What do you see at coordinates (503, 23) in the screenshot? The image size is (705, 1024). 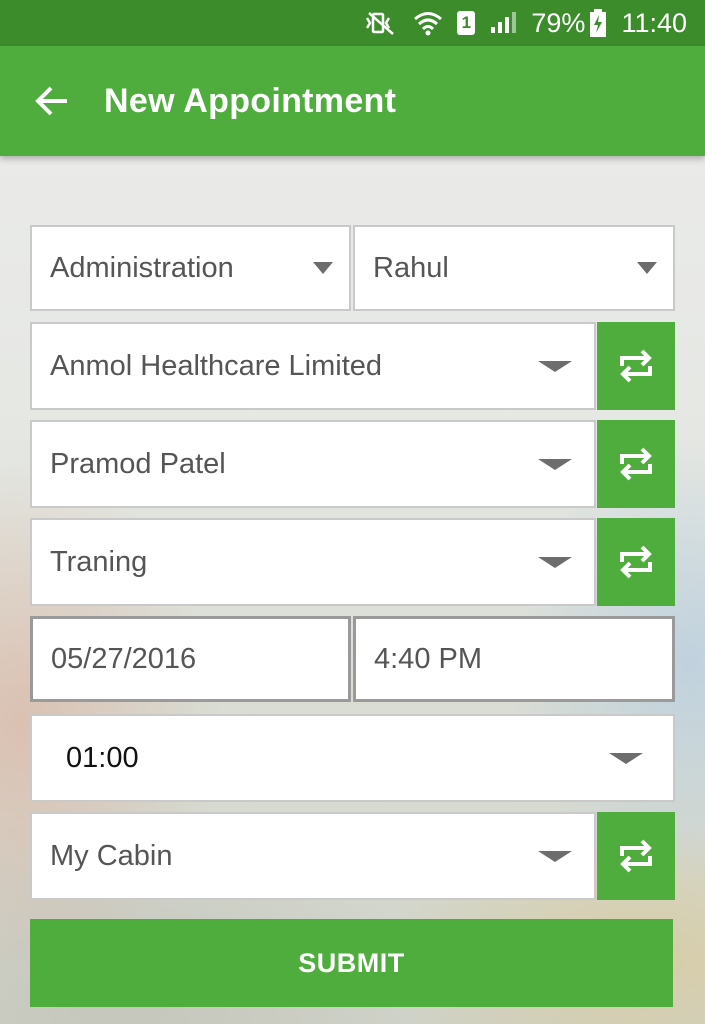 I see `signal-icon` at bounding box center [503, 23].